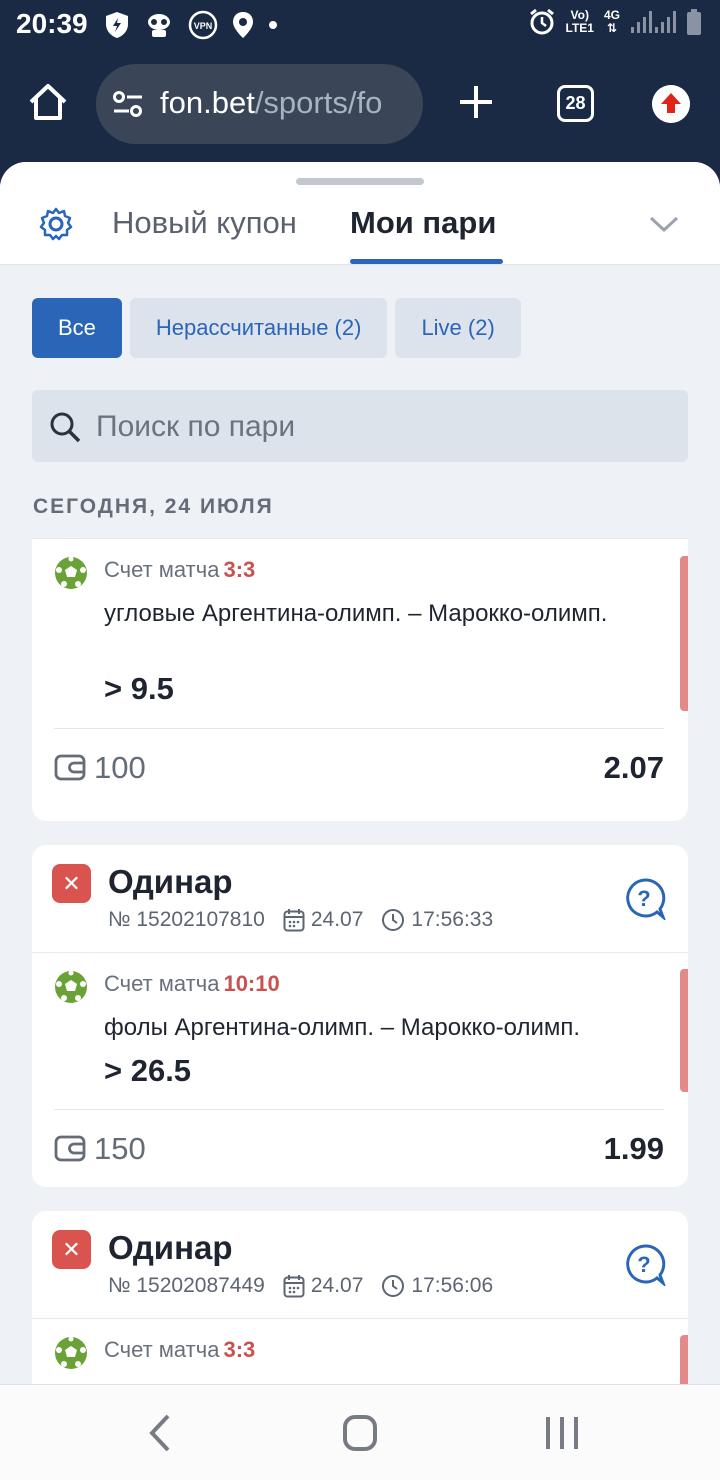 The height and width of the screenshot is (1480, 720). I want to click on match-score: Счет матча 10:10, so click(192, 983).